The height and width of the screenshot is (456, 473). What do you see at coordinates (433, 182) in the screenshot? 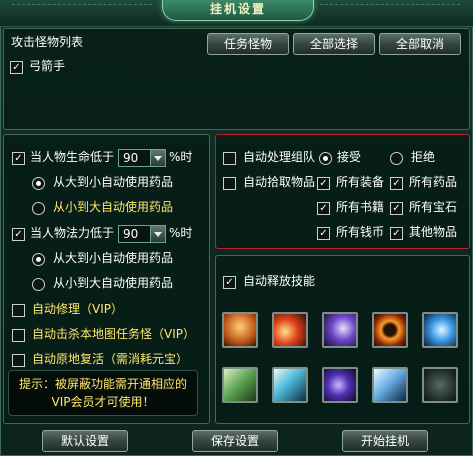
I see `pickup-potions-label: 所有药品` at bounding box center [433, 182].